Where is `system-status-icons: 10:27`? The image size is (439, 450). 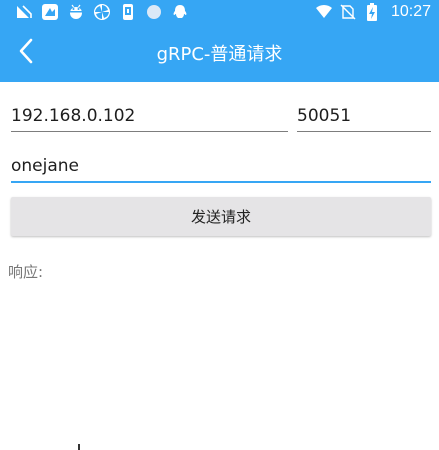 system-status-icons: 10:27 is located at coordinates (373, 12).